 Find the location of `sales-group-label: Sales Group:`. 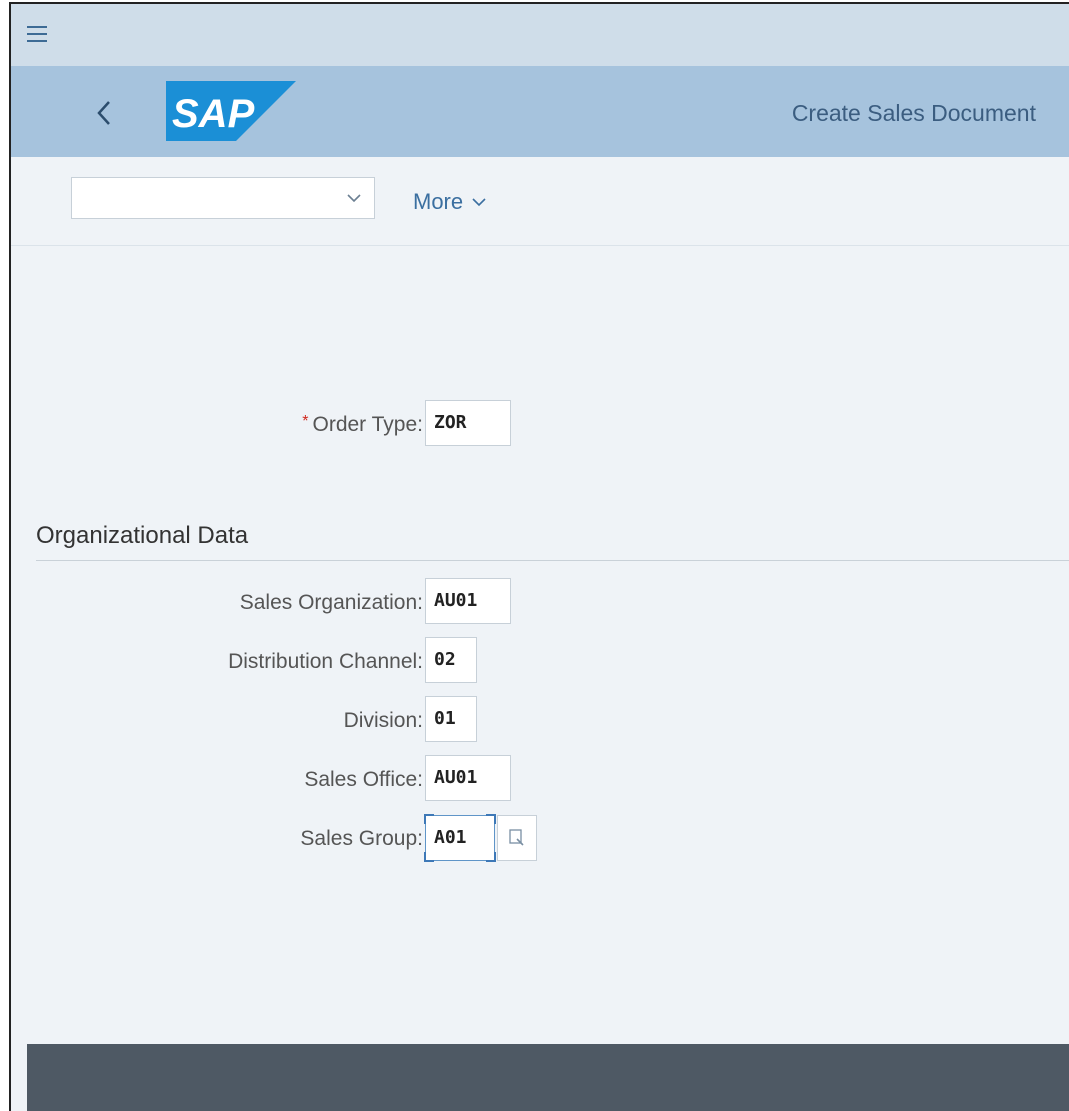

sales-group-label: Sales Group: is located at coordinates (361, 838).